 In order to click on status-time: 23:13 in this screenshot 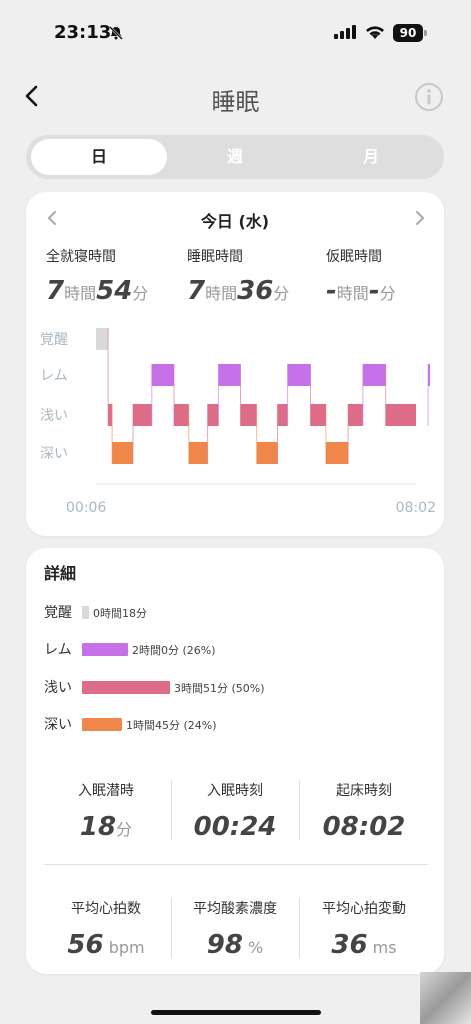, I will do `click(83, 32)`.